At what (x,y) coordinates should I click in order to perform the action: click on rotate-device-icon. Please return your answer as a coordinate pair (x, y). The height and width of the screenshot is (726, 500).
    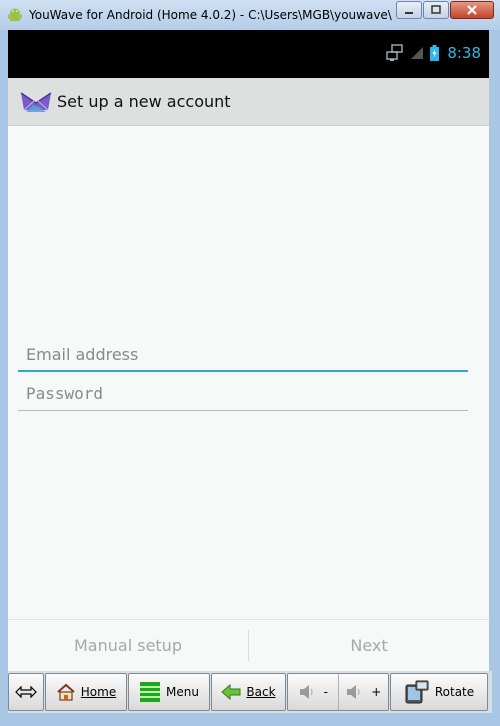
    Looking at the image, I should click on (417, 692).